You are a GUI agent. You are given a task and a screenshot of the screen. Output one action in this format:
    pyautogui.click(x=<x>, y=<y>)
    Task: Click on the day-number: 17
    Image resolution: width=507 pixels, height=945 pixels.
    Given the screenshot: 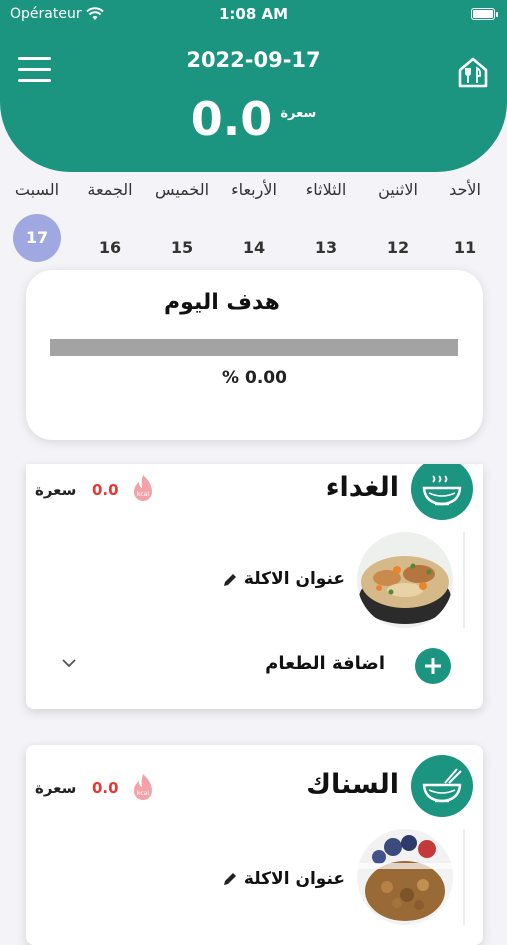 What is the action you would take?
    pyautogui.click(x=37, y=238)
    